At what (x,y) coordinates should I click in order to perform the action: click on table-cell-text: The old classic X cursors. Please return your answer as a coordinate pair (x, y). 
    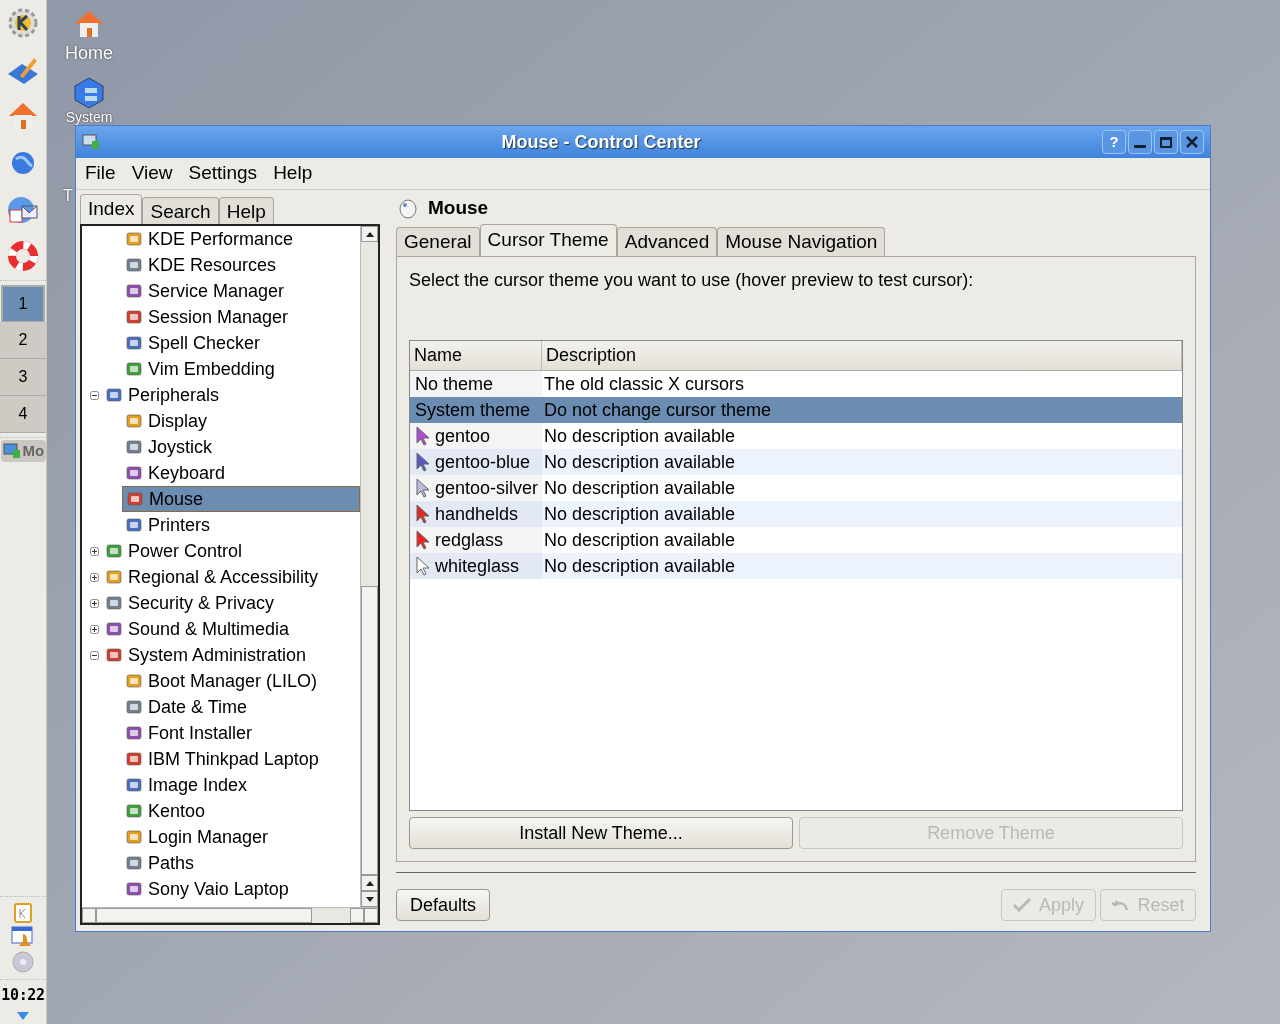
    Looking at the image, I should click on (644, 384).